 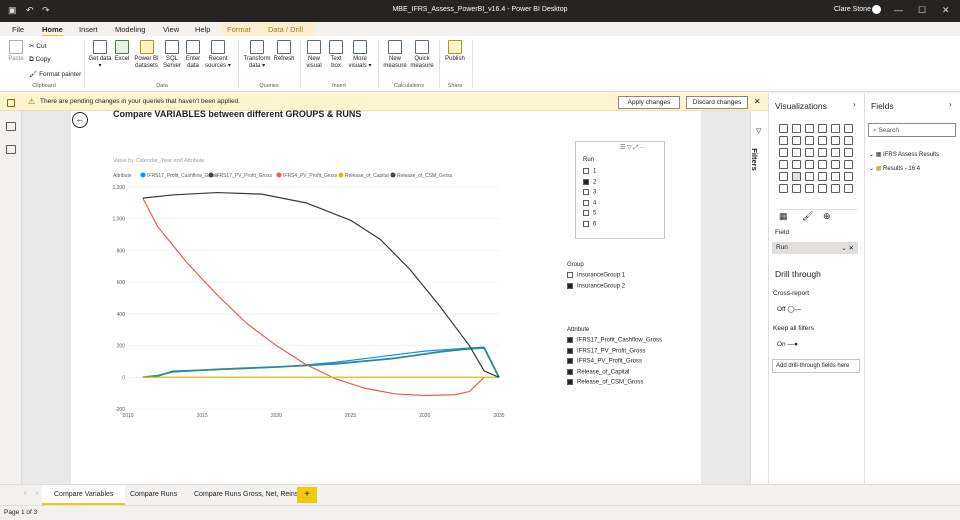 I want to click on run-item: 2, so click(x=589, y=181).